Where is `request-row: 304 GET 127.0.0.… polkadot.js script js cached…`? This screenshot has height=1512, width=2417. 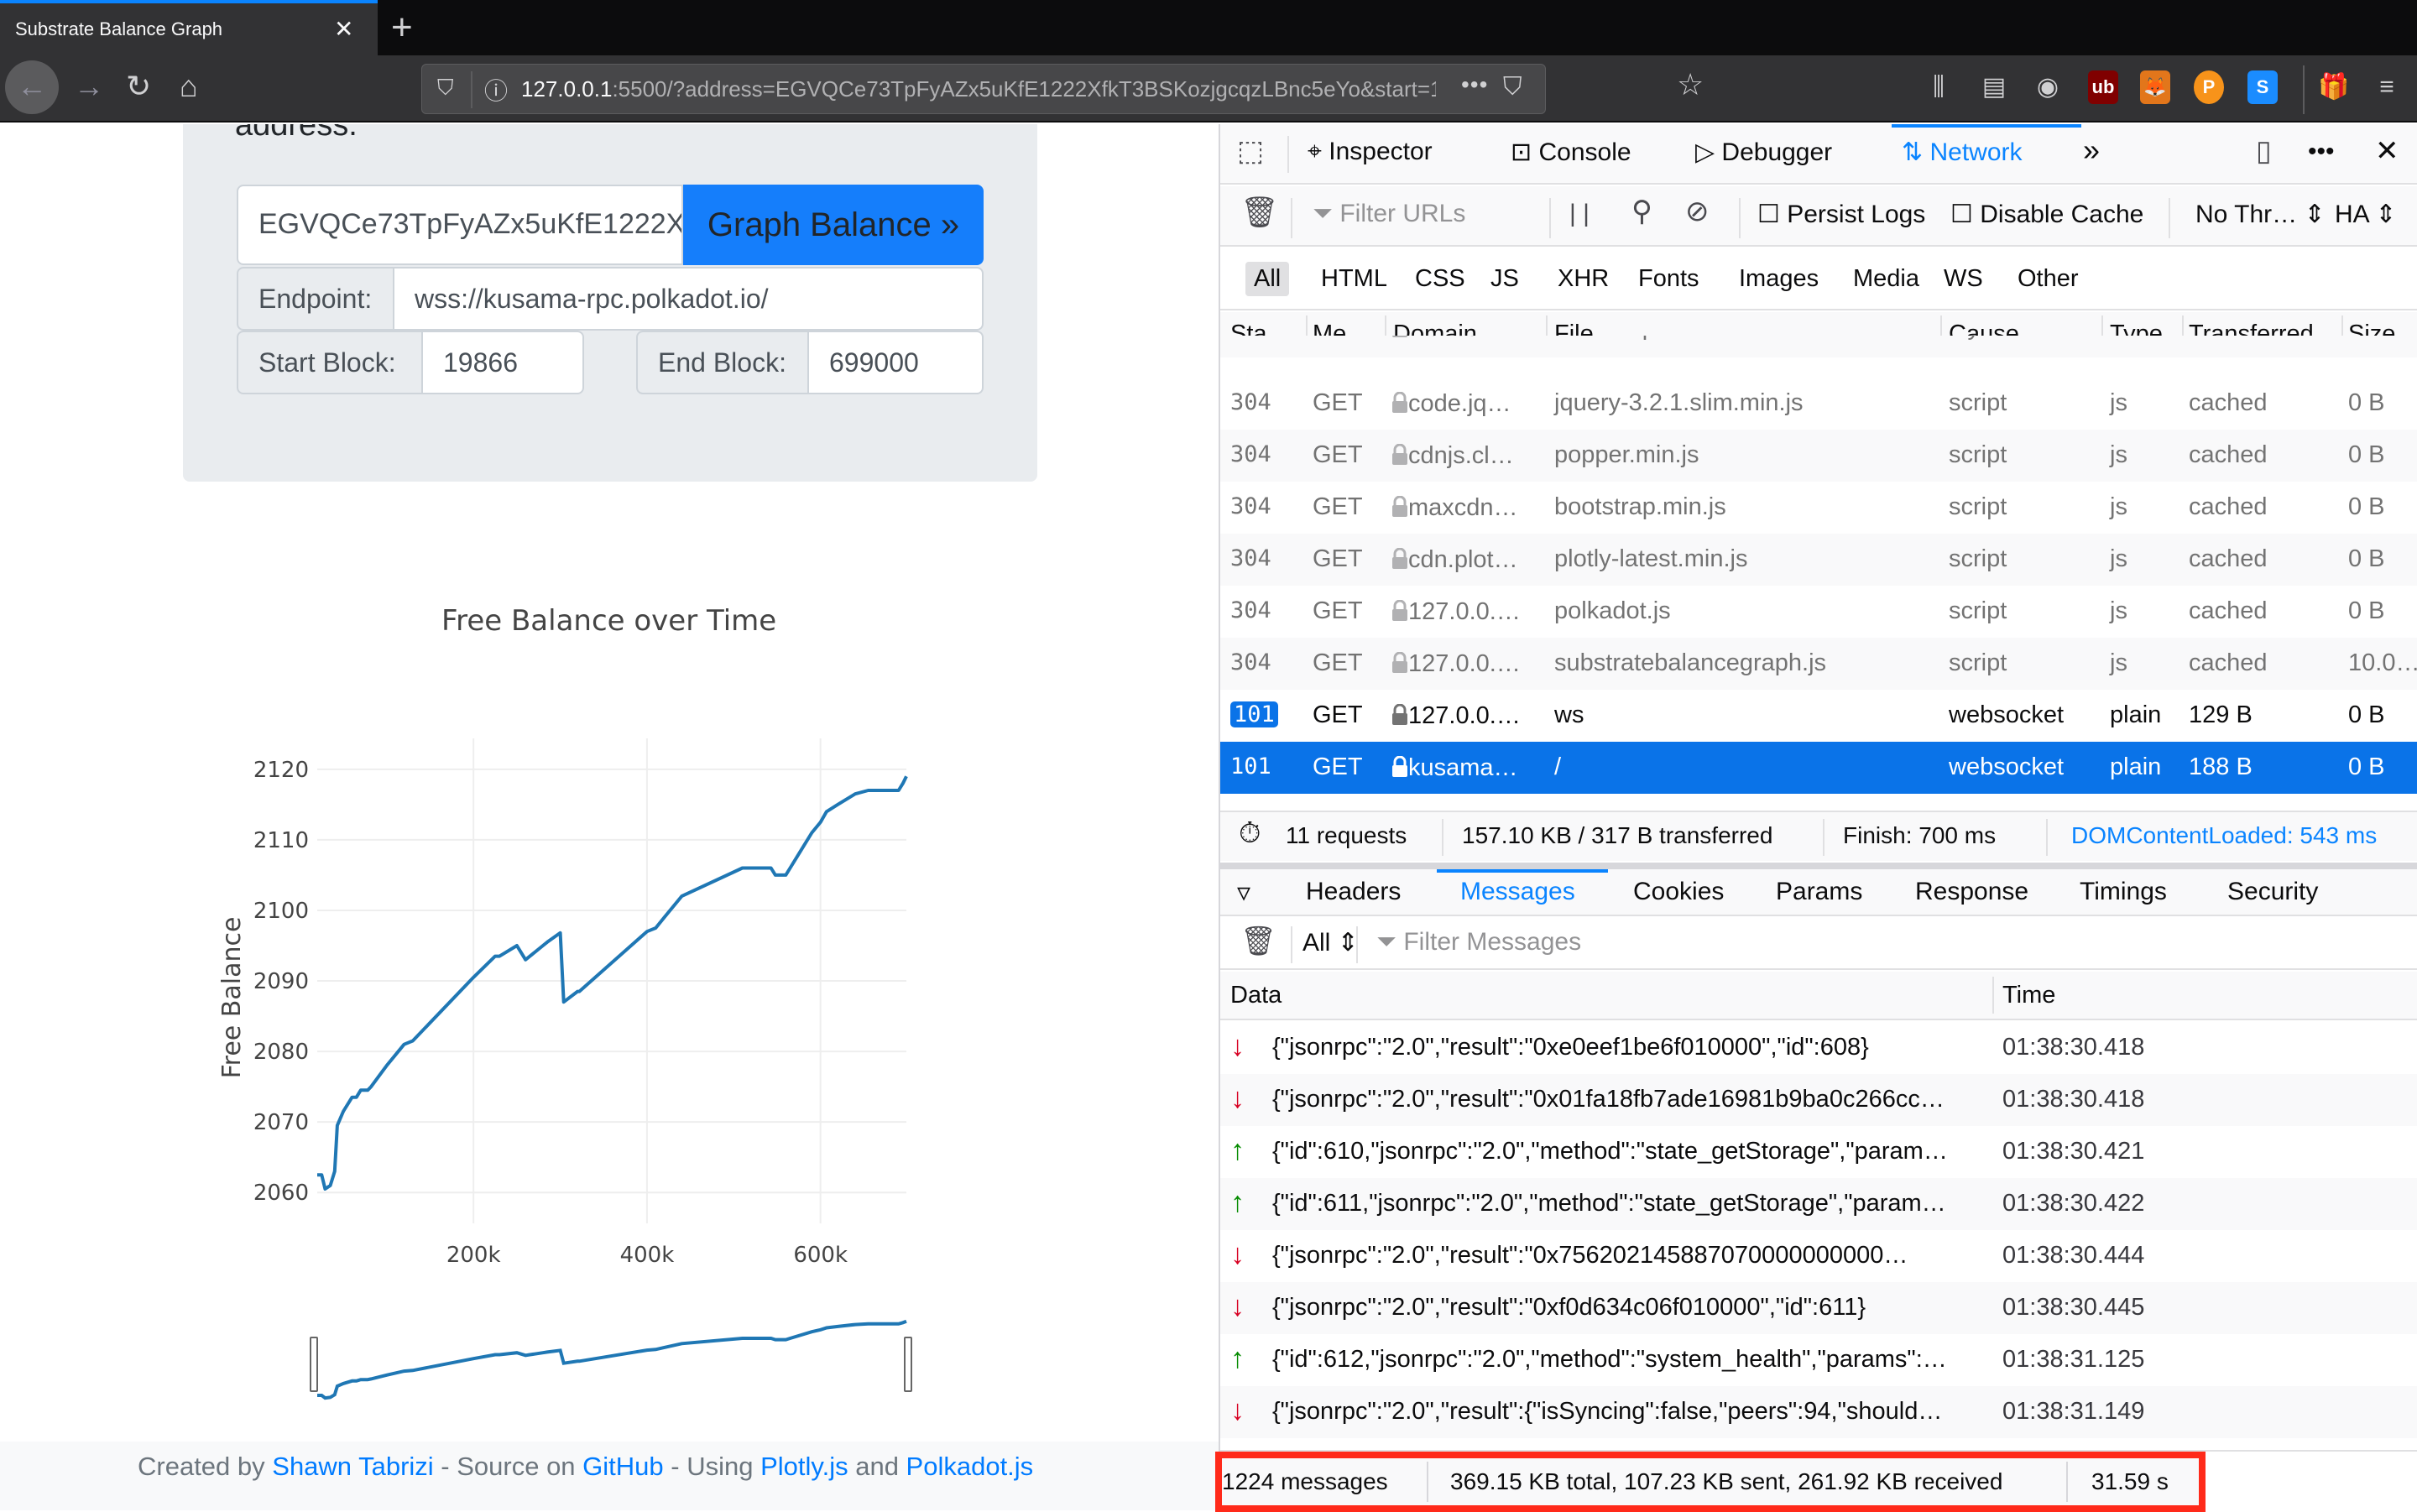 request-row: 304 GET 127.0.0.… polkadot.js script js cached… is located at coordinates (1818, 612).